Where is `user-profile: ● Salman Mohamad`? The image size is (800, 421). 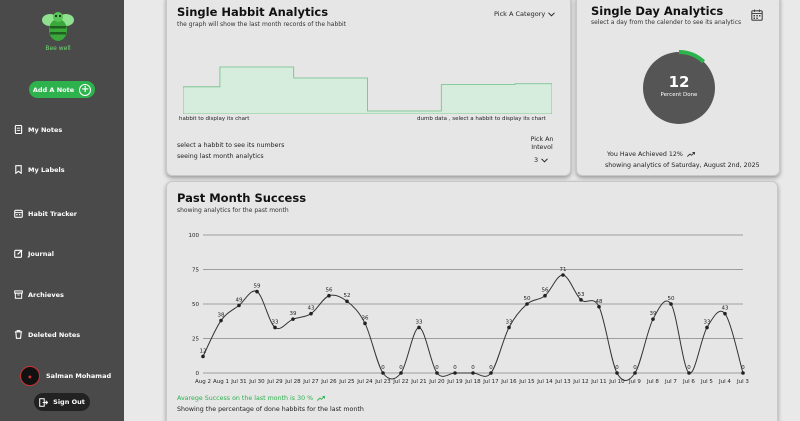
user-profile: ● Salman Mohamad is located at coordinates (65, 376).